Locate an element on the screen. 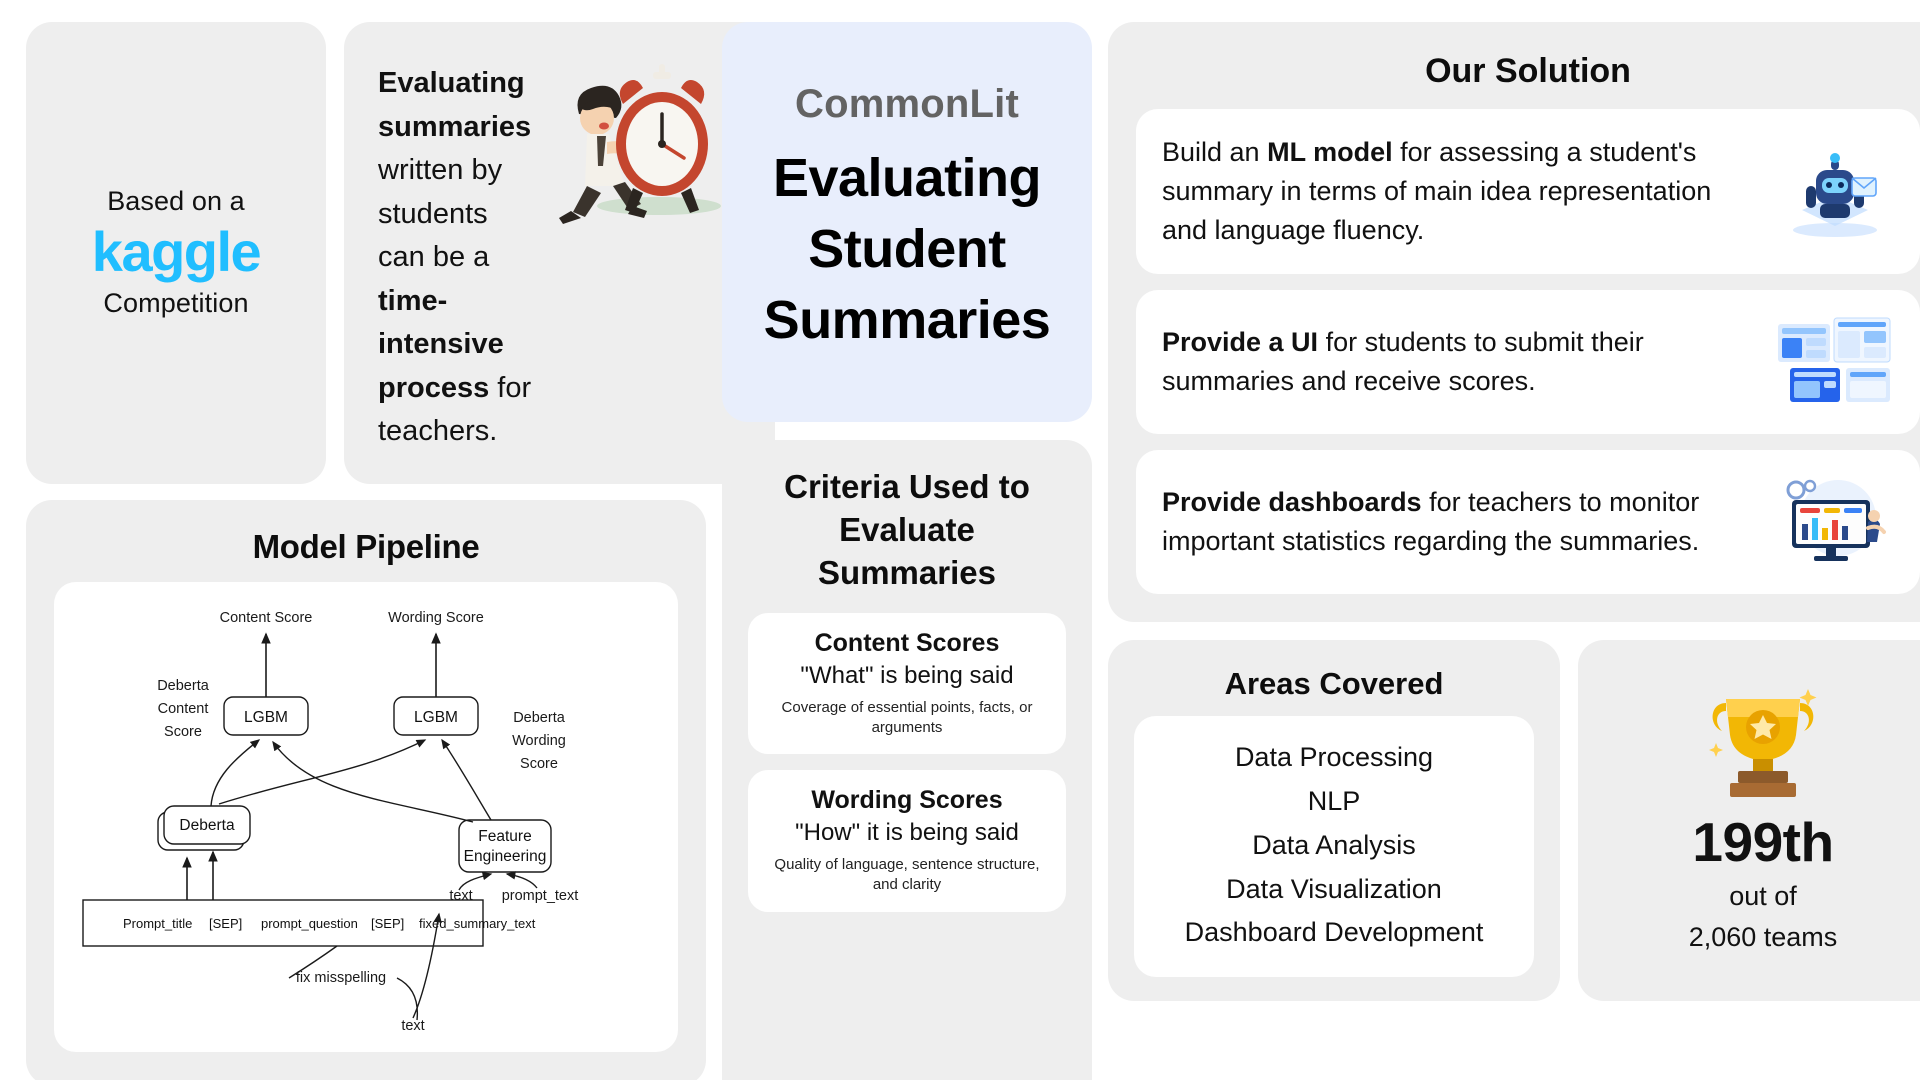 This screenshot has height=1080, width=1920. kaggle-based-on-label: Based on a is located at coordinates (176, 201).